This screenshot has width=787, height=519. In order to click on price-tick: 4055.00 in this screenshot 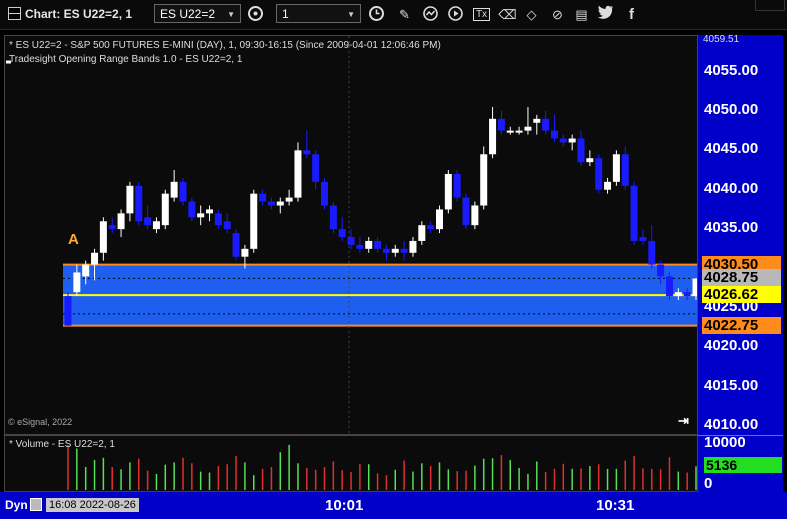, I will do `click(731, 70)`.